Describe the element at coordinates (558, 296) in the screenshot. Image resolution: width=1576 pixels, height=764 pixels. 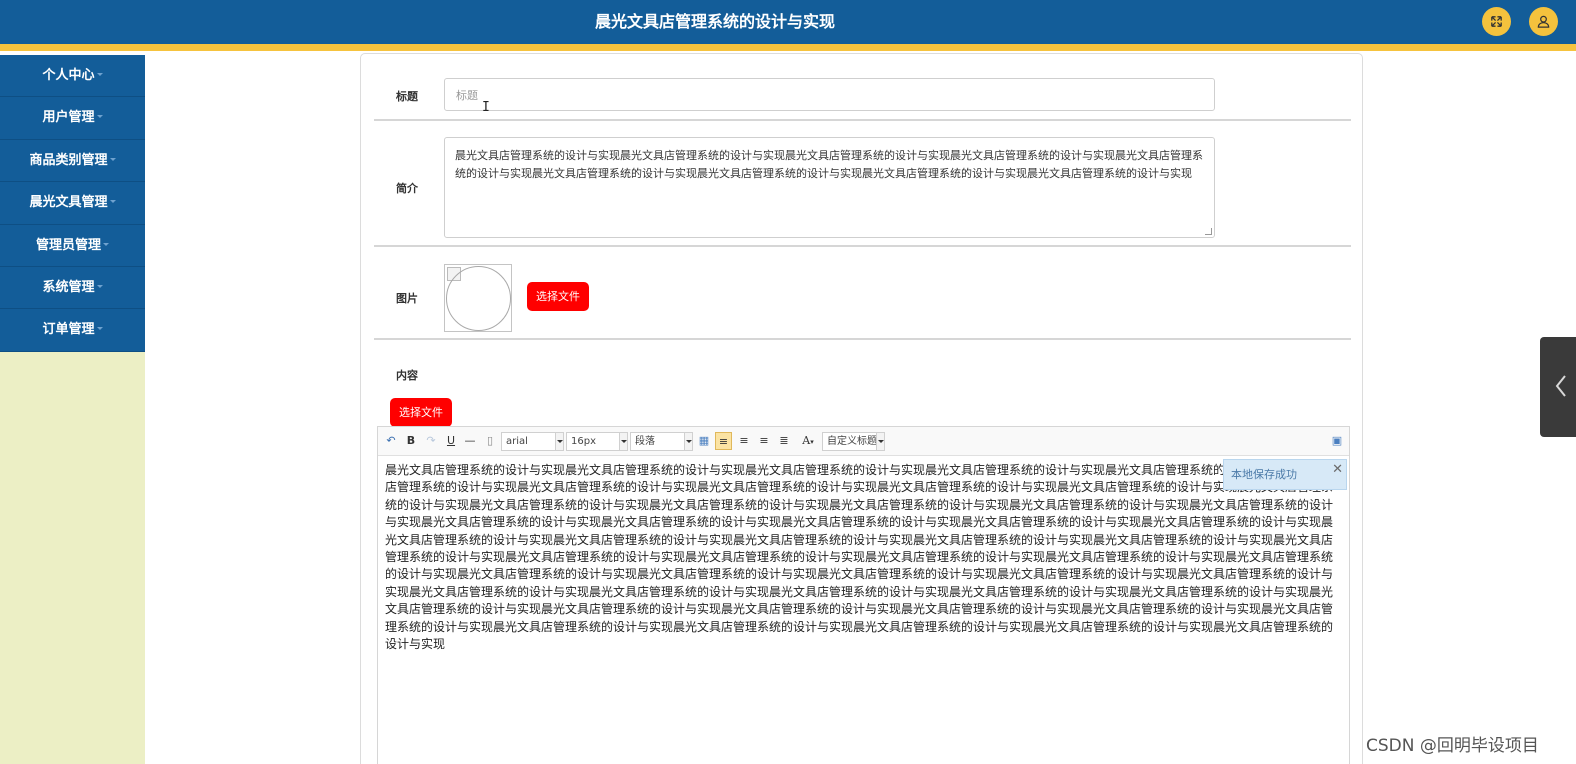
I see `image-choose-file-button: 选择文件` at that location.